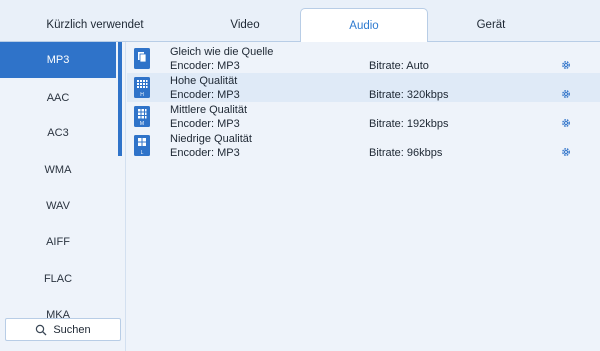 The image size is (600, 351). What do you see at coordinates (142, 153) in the screenshot?
I see `quality-badge: L` at bounding box center [142, 153].